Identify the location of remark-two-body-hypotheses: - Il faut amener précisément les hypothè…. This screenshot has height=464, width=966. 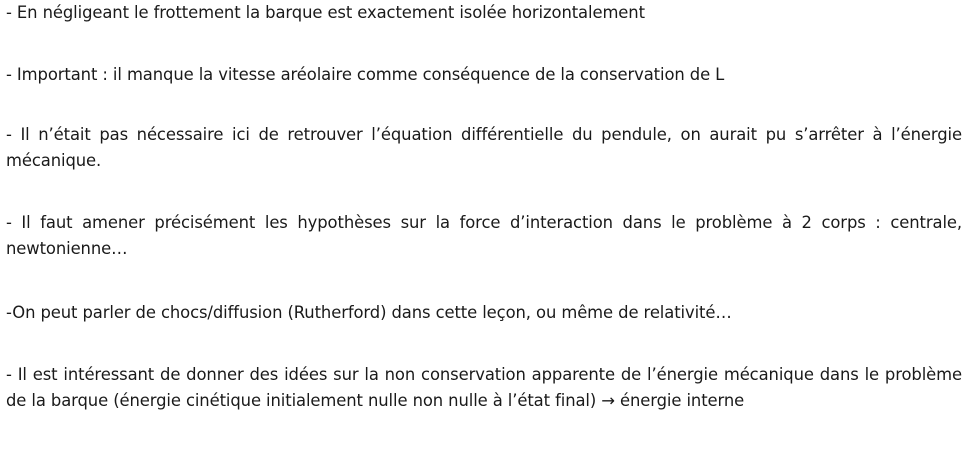
(484, 235).